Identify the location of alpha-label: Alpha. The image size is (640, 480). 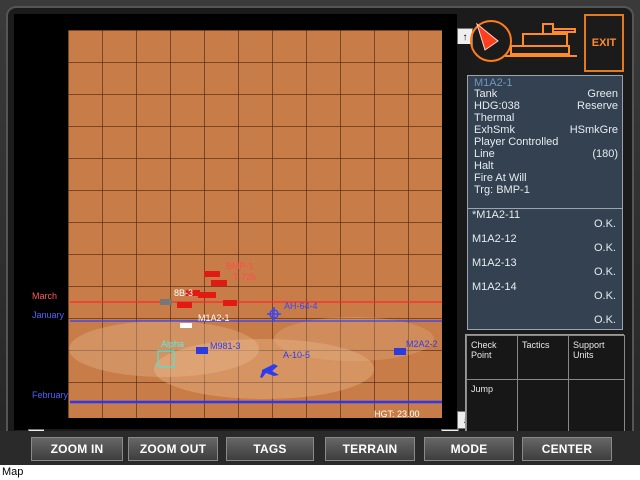
(172, 344).